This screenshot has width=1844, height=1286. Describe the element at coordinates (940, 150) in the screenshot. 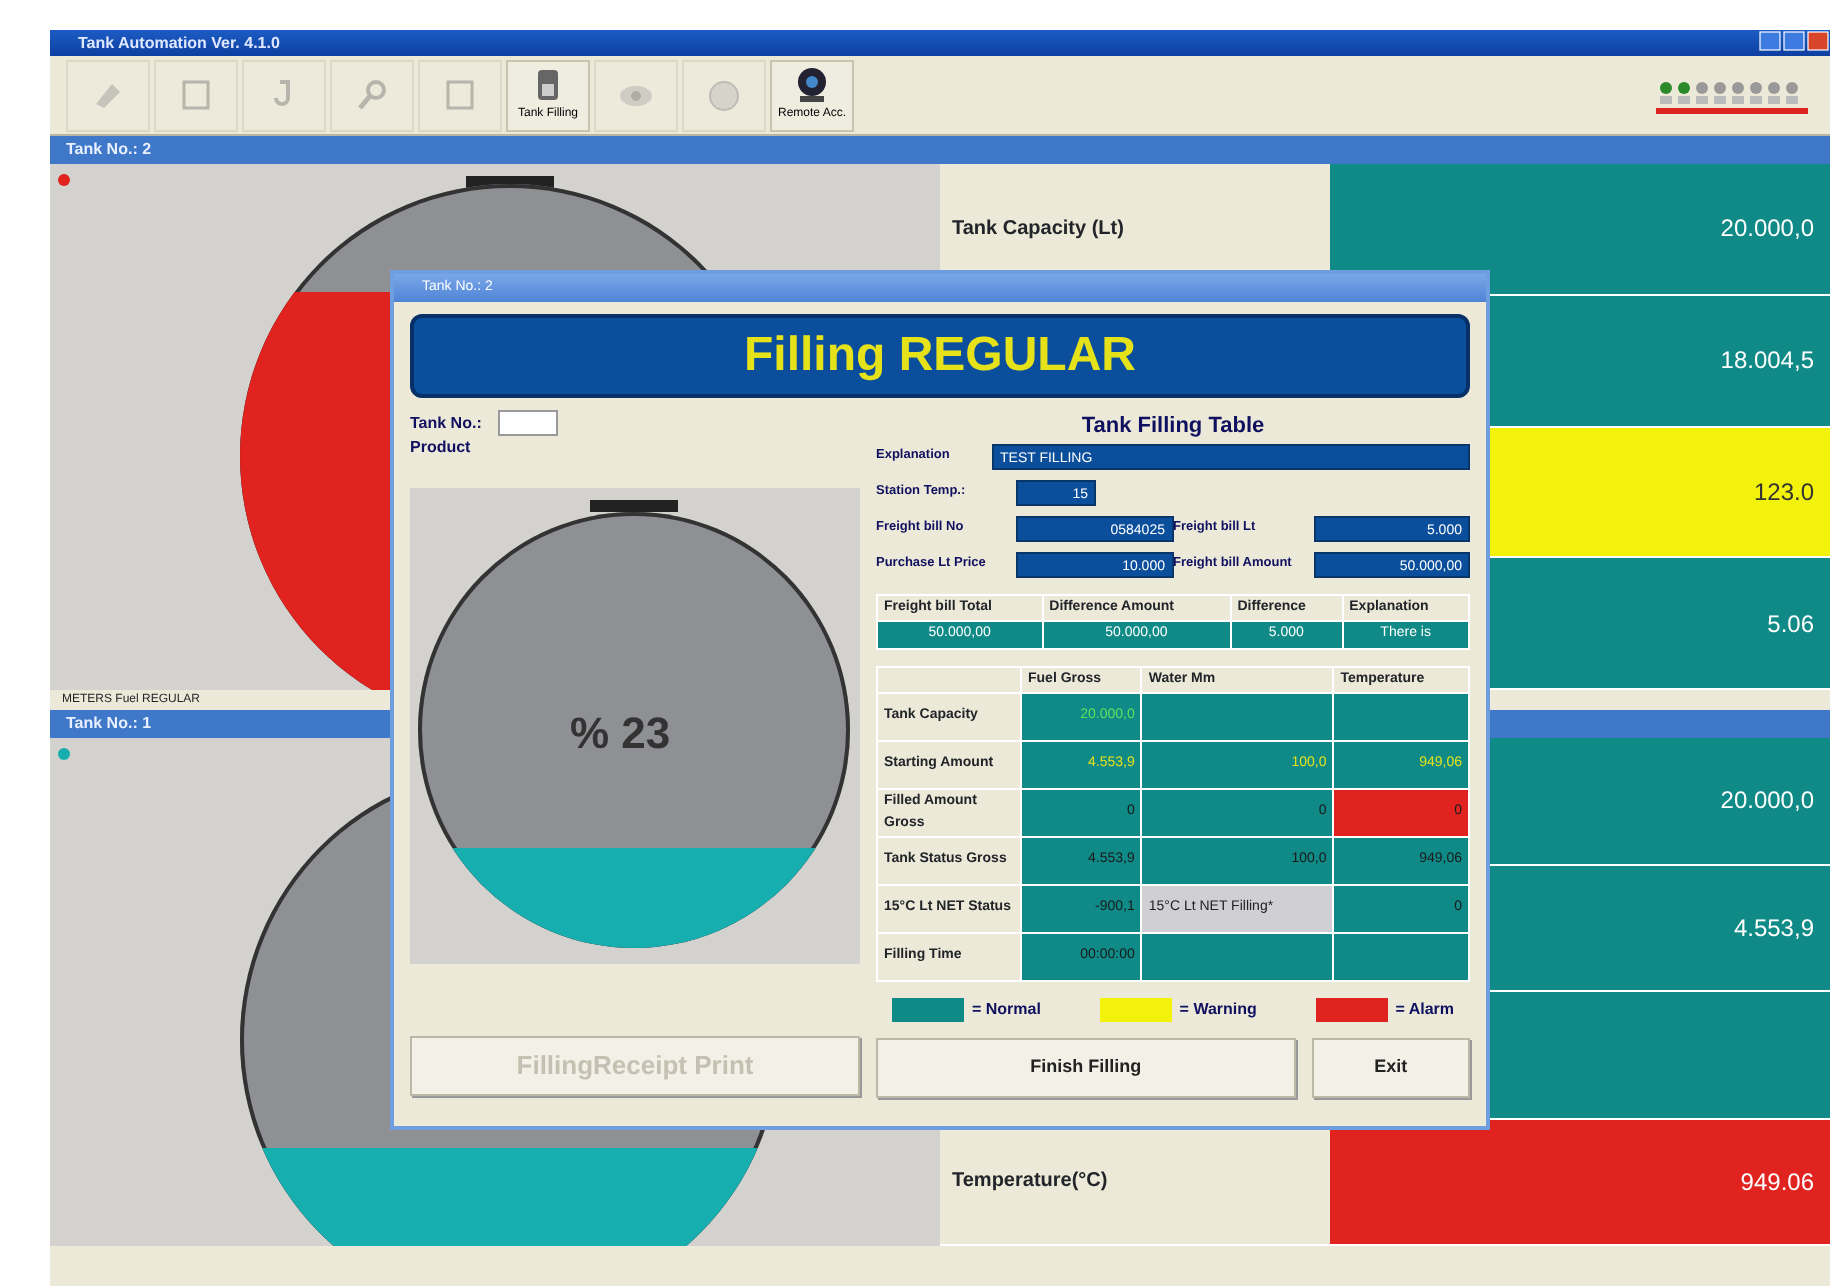

I see `window-title: Tank No.: 2` at that location.